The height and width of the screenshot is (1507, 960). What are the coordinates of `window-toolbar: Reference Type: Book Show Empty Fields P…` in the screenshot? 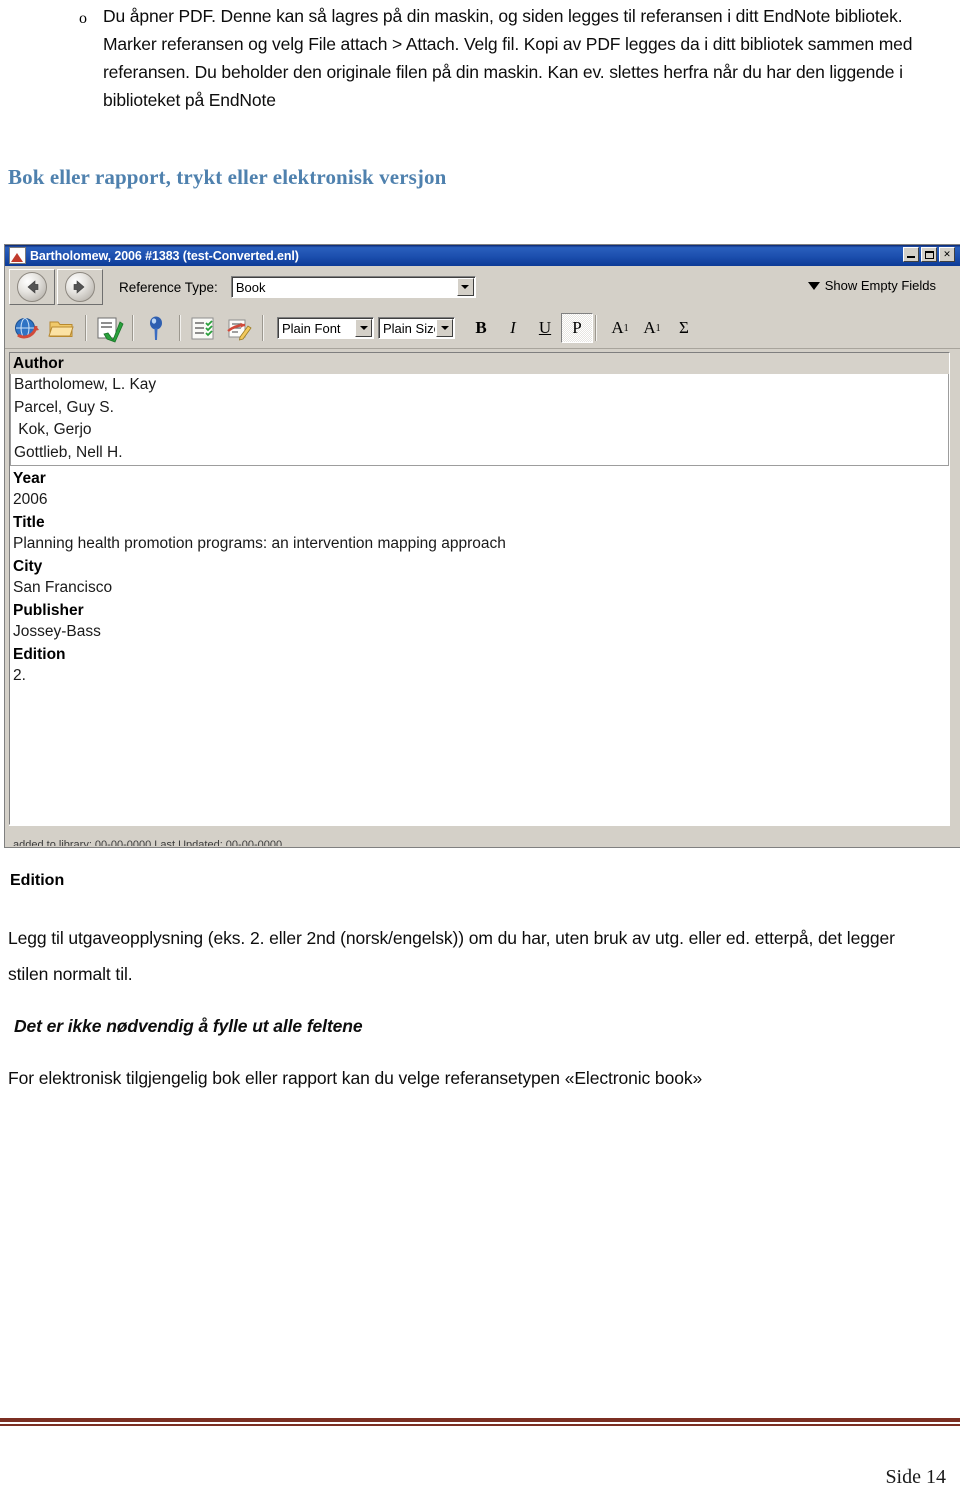 It's located at (482, 307).